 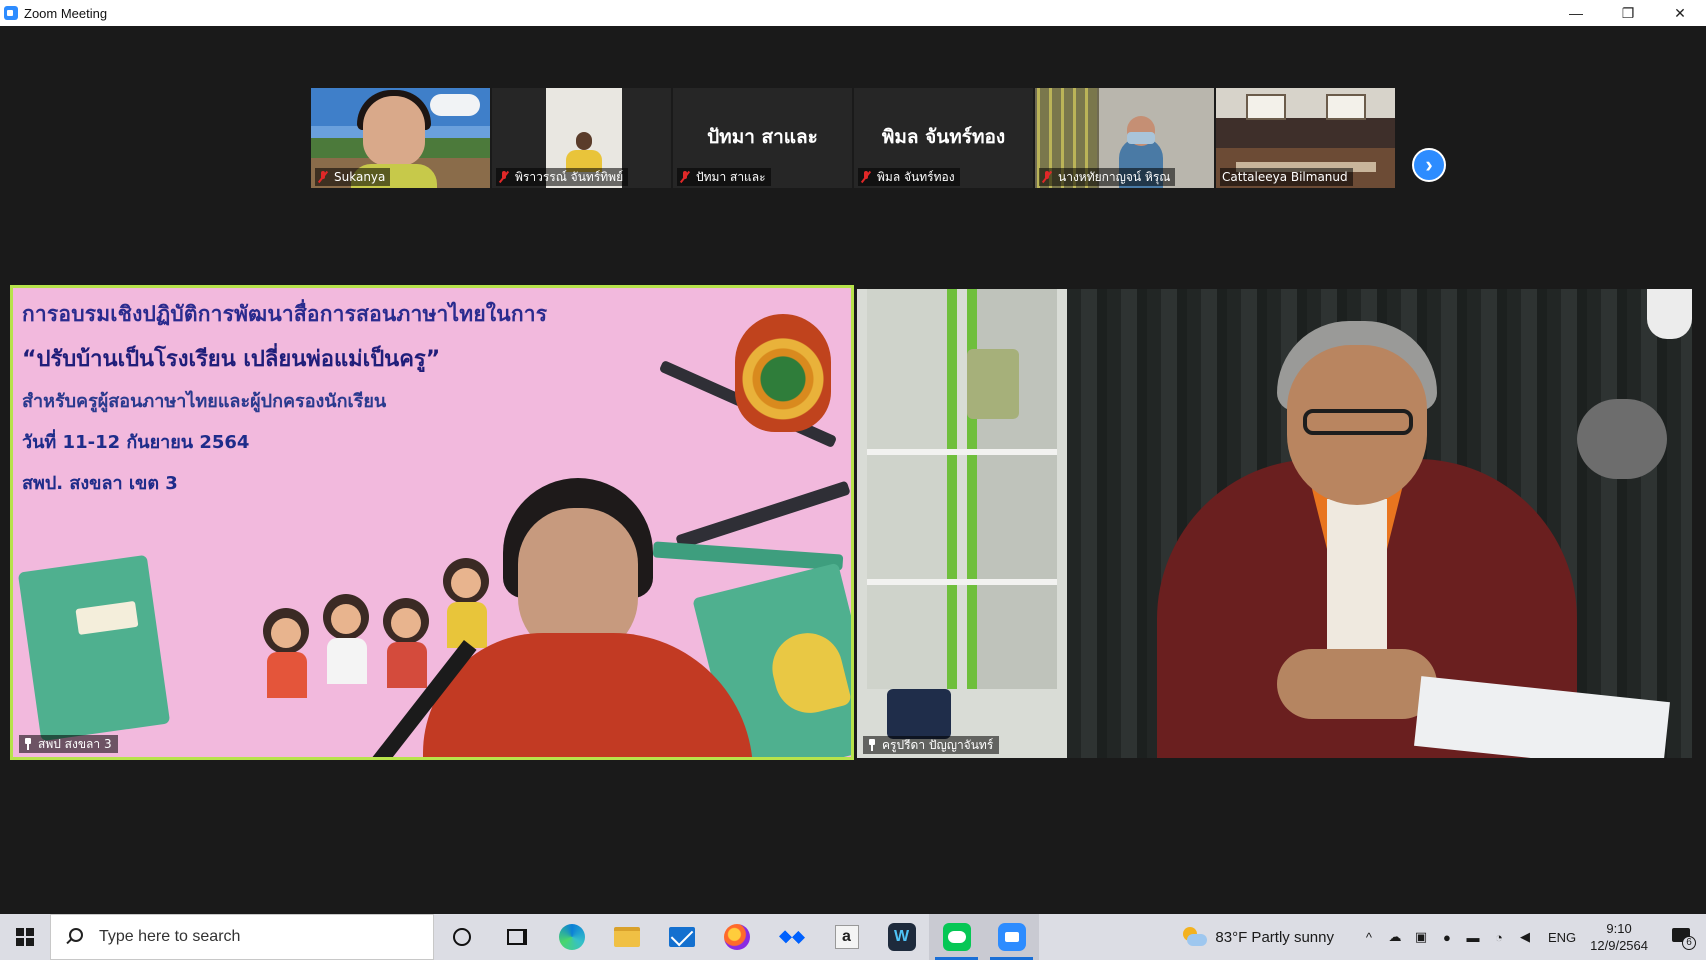 I want to click on participant-display-name: พิมล จันทร์ทอง, so click(x=943, y=137).